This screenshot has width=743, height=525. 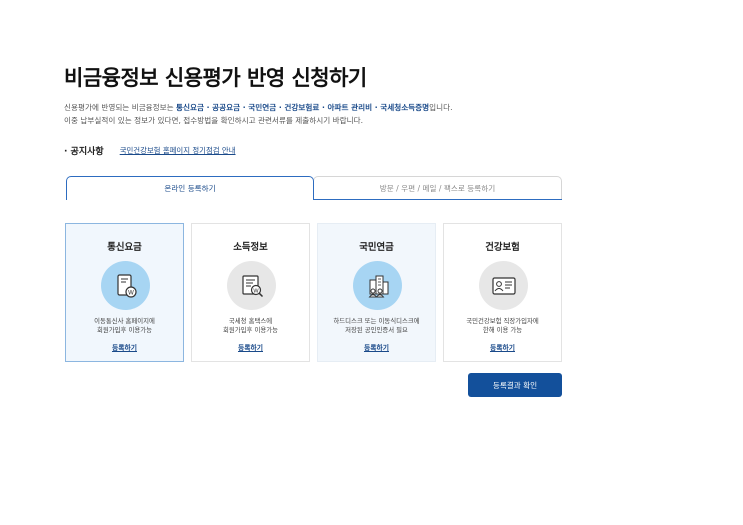 I want to click on card-description-line: 이동통신사 홈페이지에, so click(x=124, y=321).